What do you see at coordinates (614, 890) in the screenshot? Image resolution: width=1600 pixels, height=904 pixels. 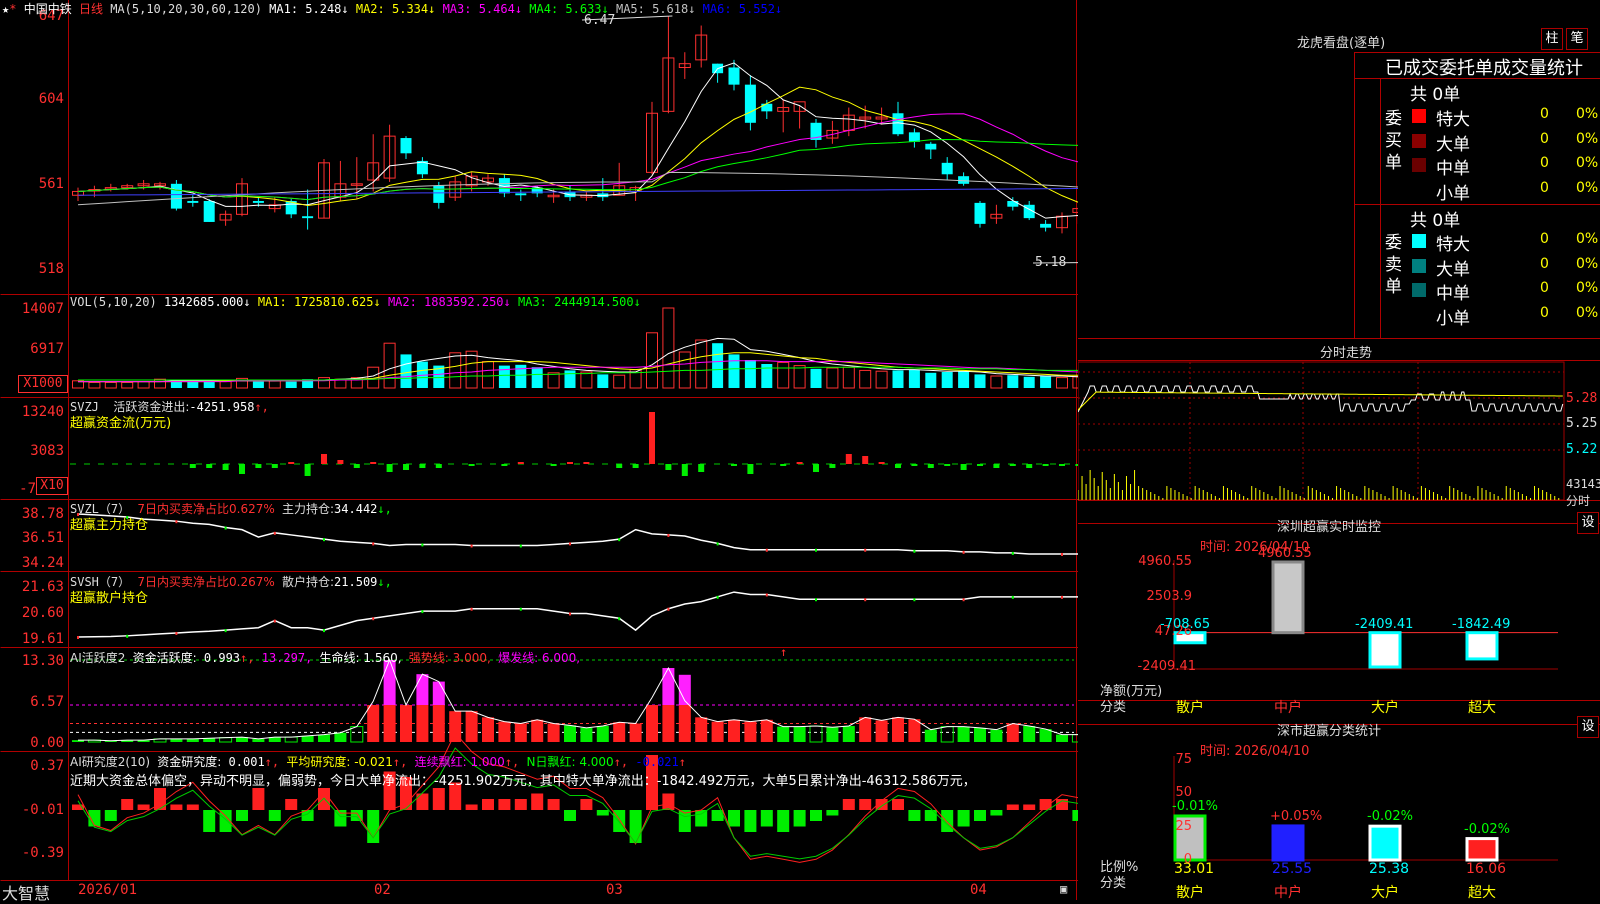 I see `x-tick-mar: 03` at bounding box center [614, 890].